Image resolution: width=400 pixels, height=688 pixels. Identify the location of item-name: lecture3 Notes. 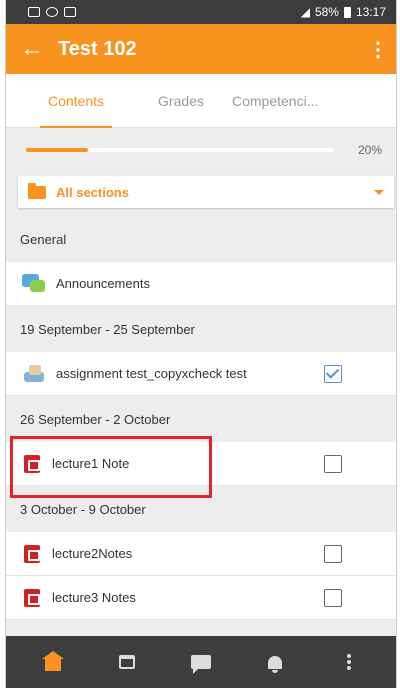
(94, 597).